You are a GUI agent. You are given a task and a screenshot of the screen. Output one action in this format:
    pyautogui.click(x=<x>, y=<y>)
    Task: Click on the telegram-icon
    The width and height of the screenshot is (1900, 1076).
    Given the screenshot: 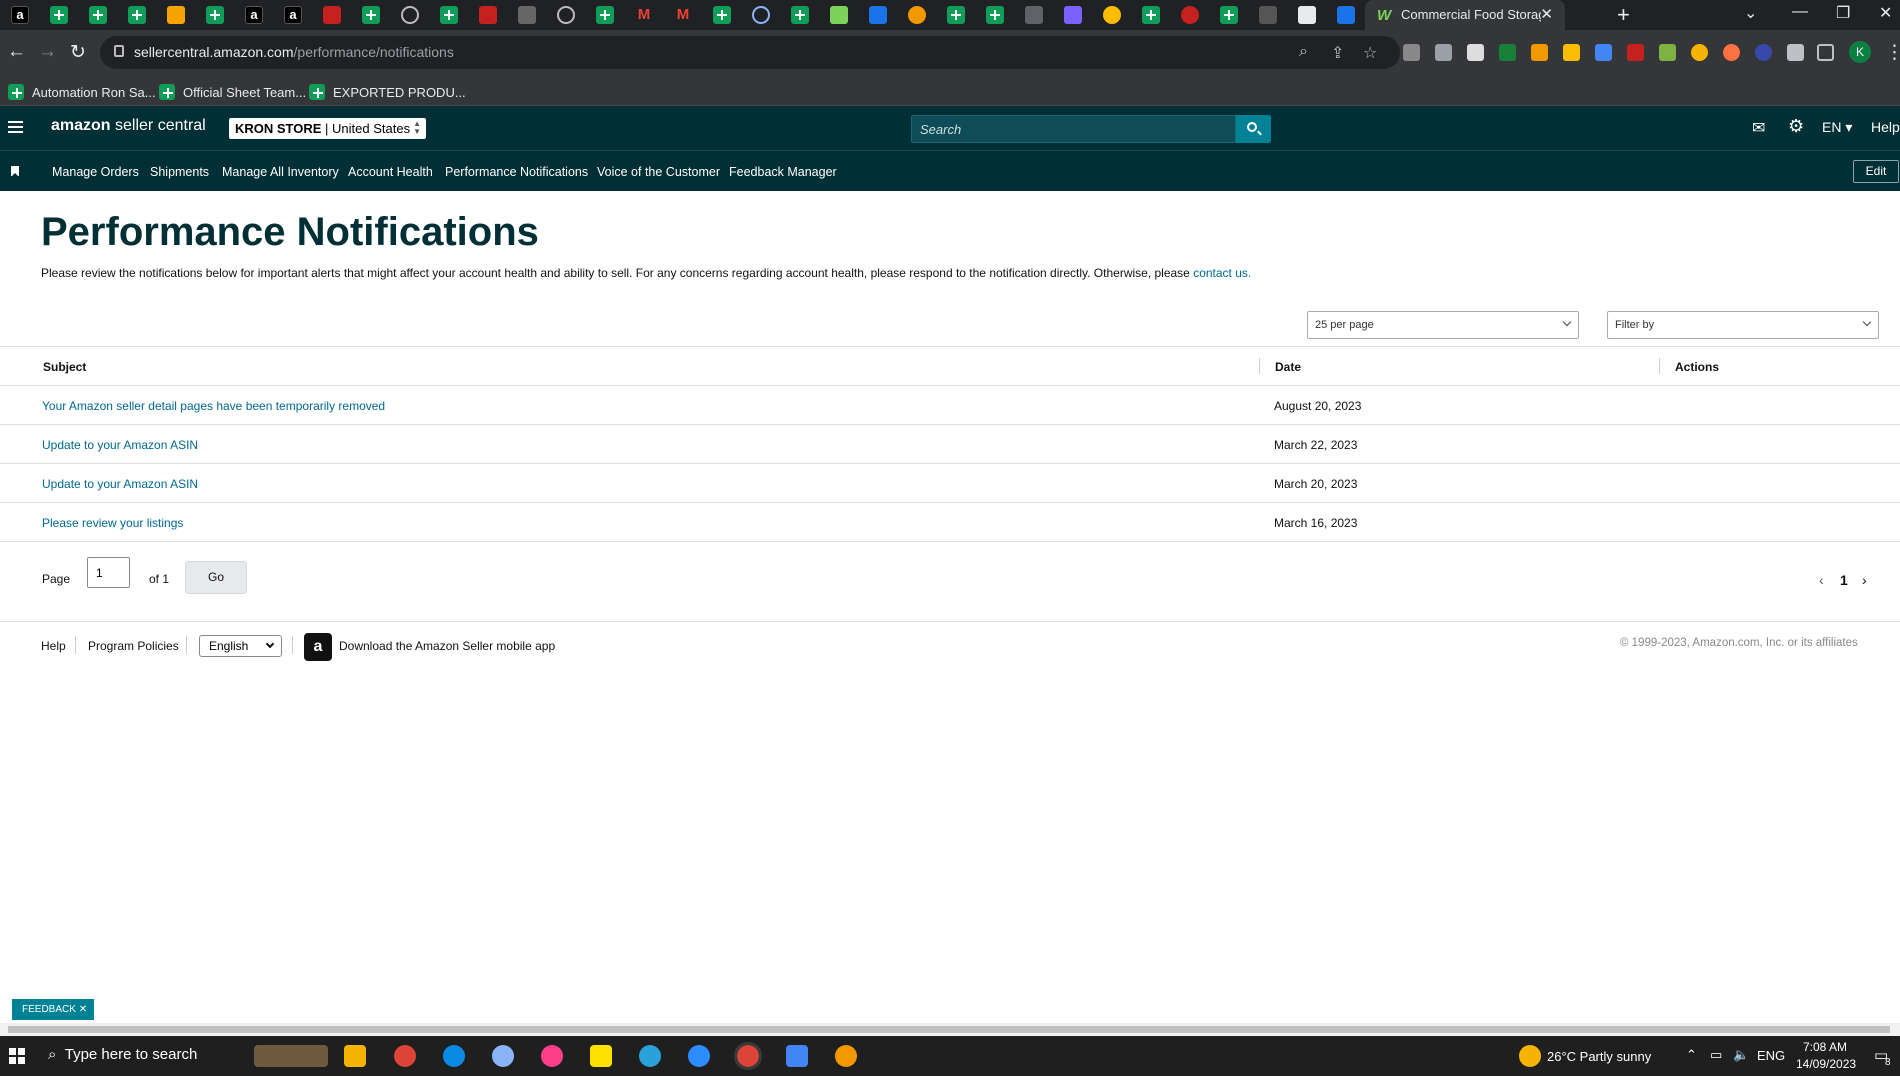 What is the action you would take?
    pyautogui.click(x=650, y=1056)
    